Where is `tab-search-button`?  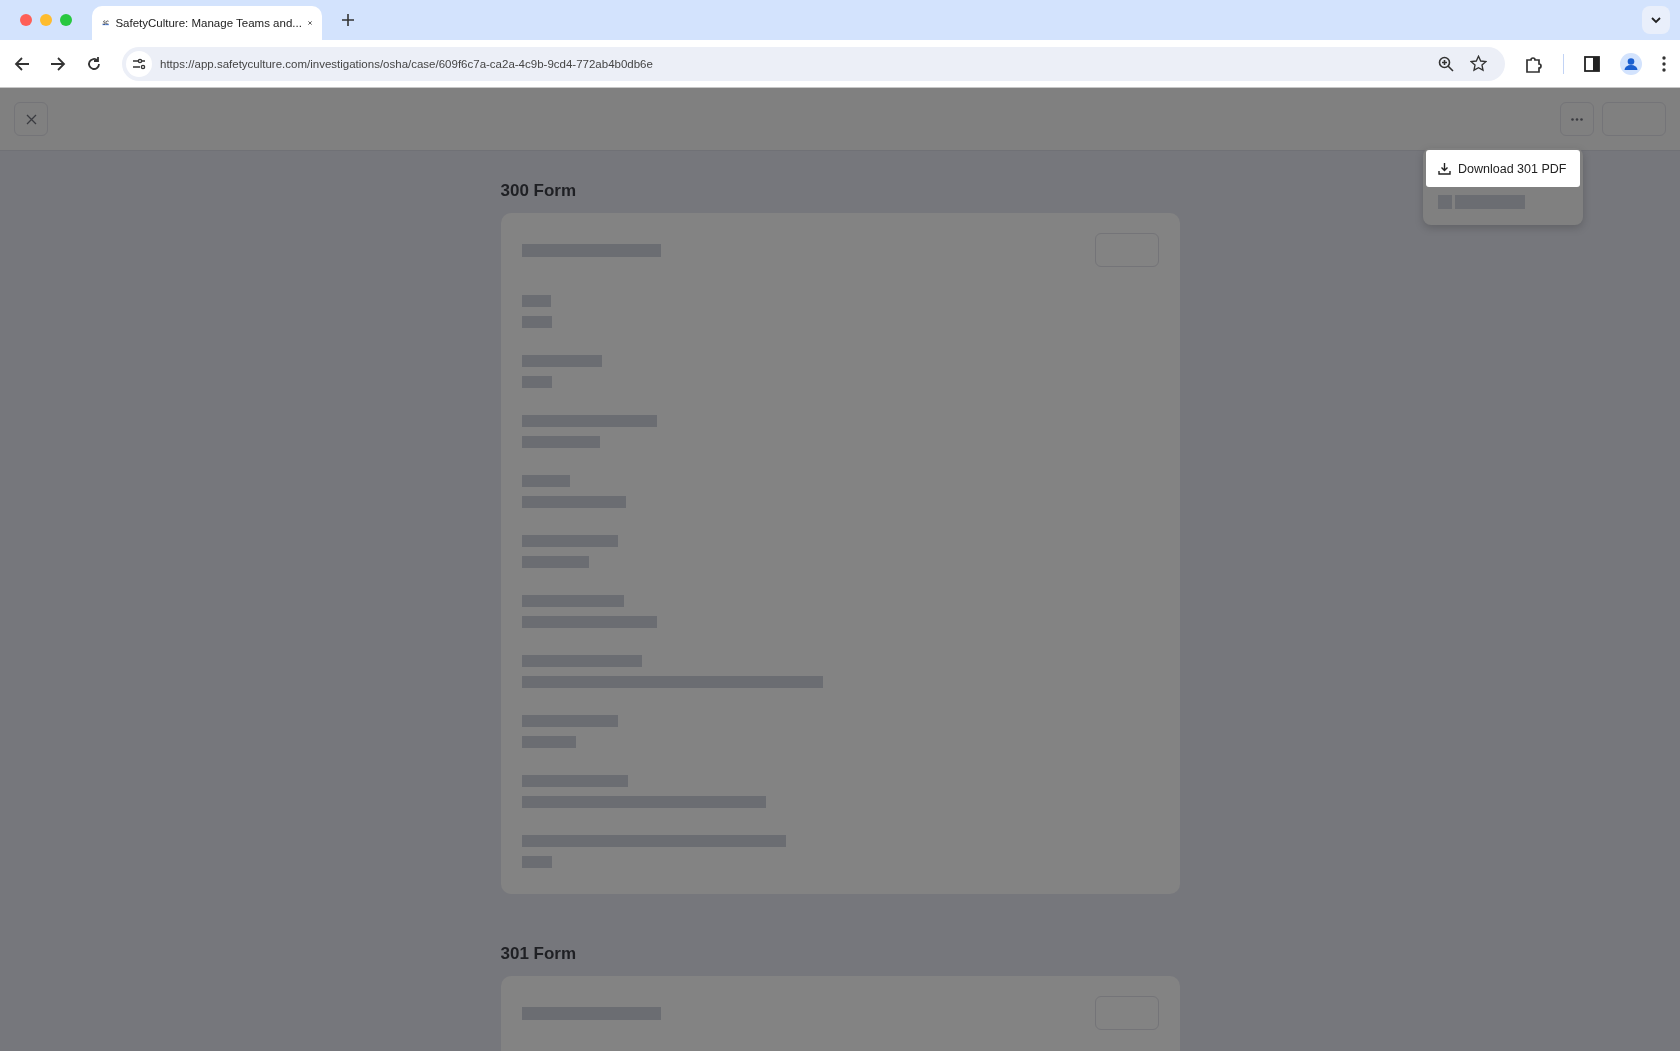
tab-search-button is located at coordinates (1656, 20).